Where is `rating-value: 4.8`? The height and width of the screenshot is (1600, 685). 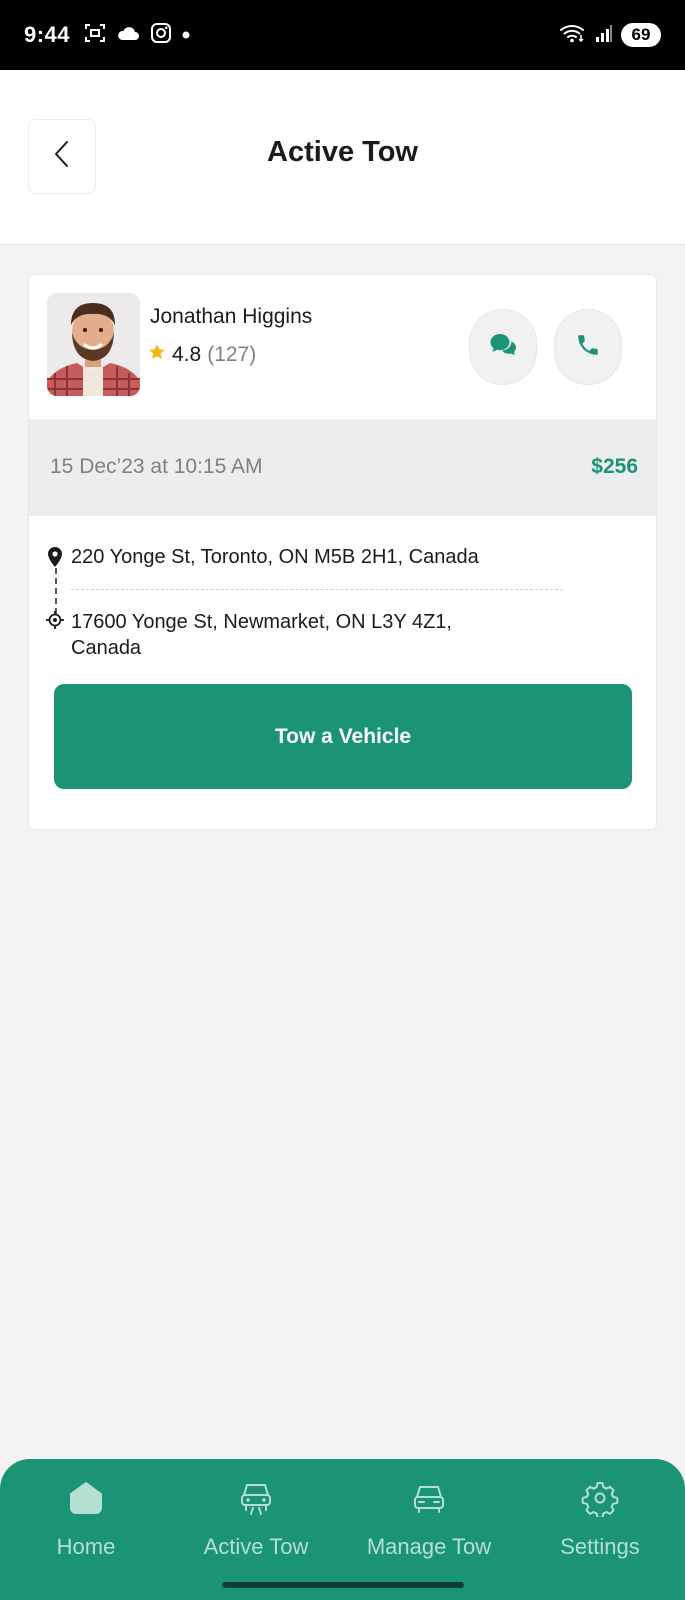 rating-value: 4.8 is located at coordinates (187, 354).